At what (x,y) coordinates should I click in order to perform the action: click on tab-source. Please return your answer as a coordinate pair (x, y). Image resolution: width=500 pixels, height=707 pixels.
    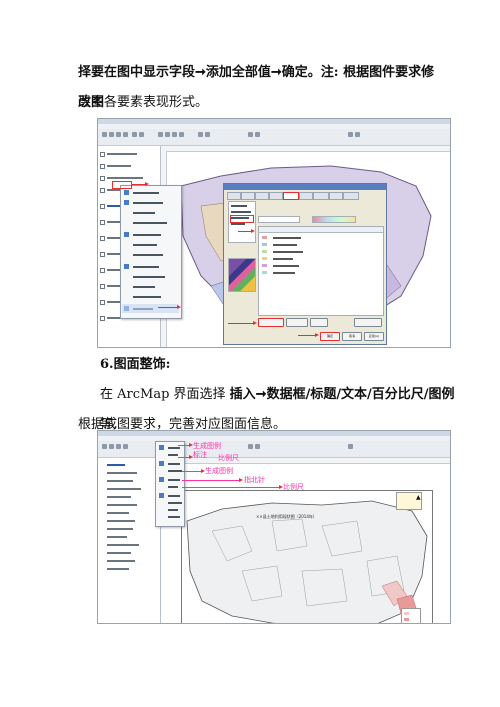
    Looking at the image, I should click on (248, 196).